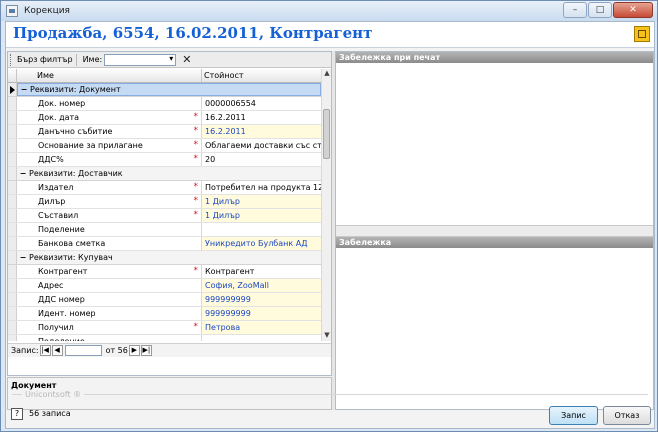 This screenshot has height=432, width=658. I want to click on property-row: Банкова сметка Уникредито Булбанк АД, so click(164, 244).